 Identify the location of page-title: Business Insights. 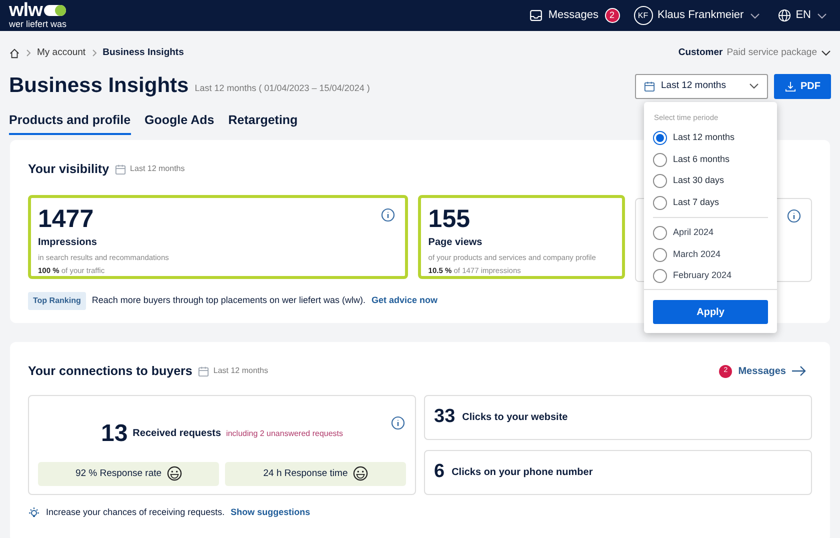
(99, 86).